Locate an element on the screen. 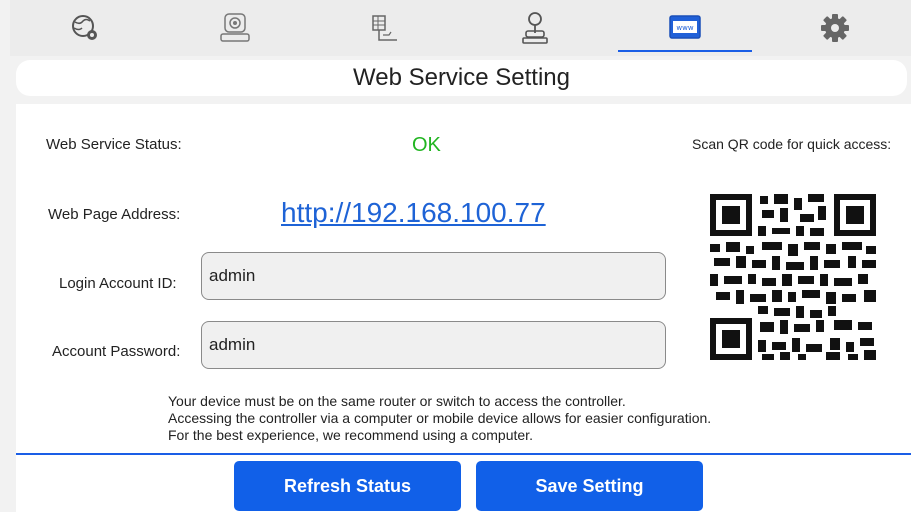 The height and width of the screenshot is (512, 911). login-account-id-field: admin is located at coordinates (433, 276).